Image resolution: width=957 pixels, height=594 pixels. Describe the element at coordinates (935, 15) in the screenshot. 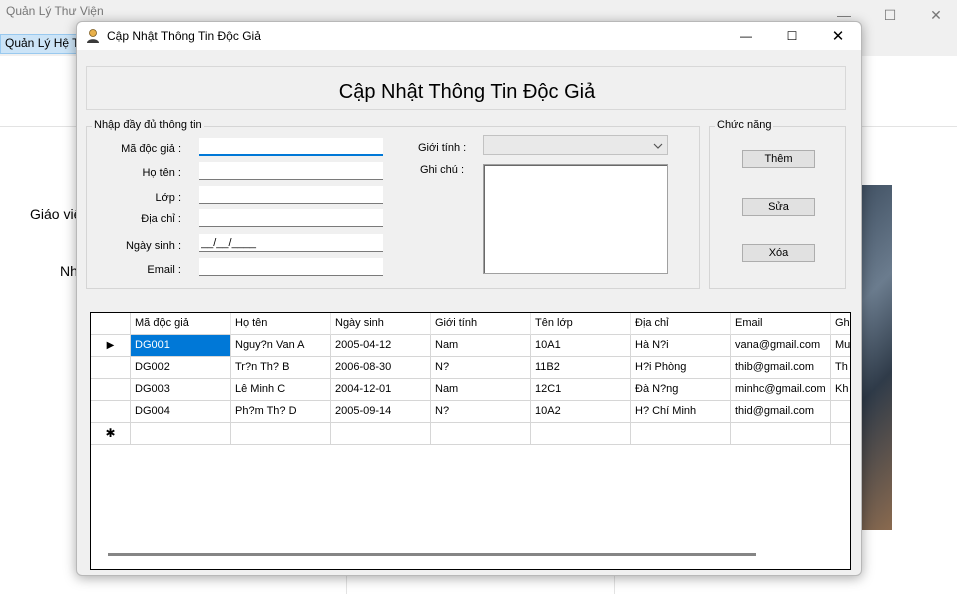

I see `background-close-button: ✕` at that location.